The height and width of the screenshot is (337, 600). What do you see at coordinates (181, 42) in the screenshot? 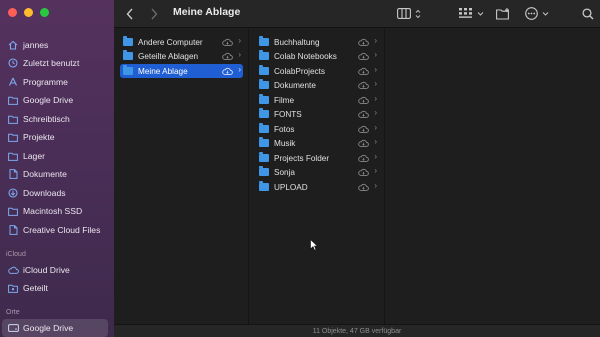
I see `column-item-andere-computer: Andere Computer ›` at bounding box center [181, 42].